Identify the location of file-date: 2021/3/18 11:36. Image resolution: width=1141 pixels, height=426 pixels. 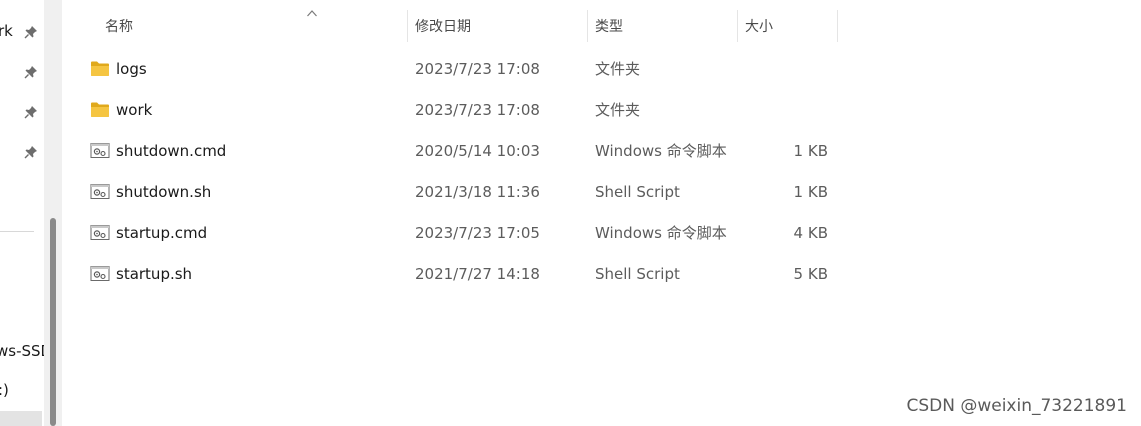
(477, 192).